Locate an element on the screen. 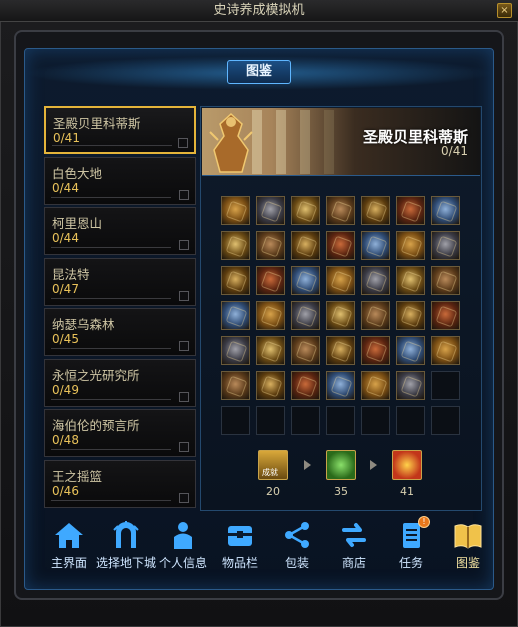  chest-icon: 成就 is located at coordinates (273, 465).